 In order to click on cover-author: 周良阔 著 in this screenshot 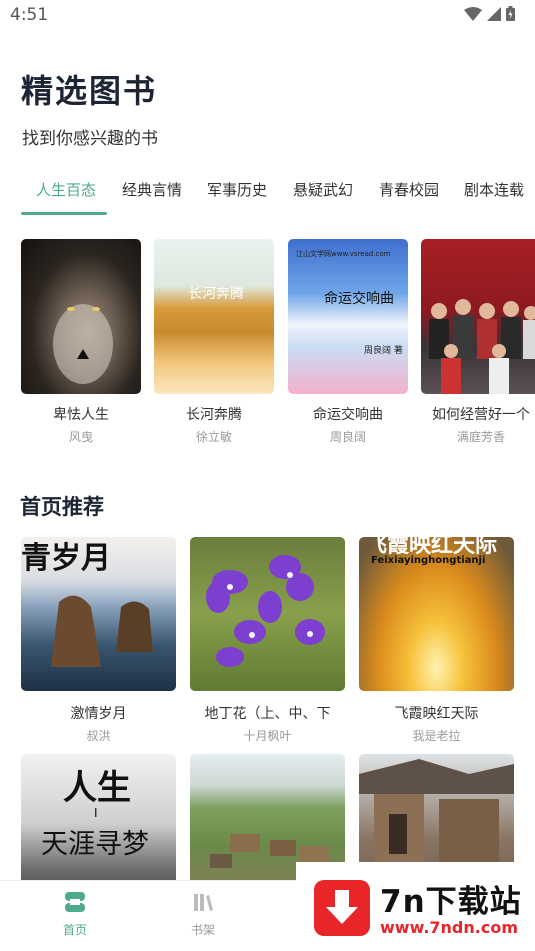, I will do `click(383, 351)`.